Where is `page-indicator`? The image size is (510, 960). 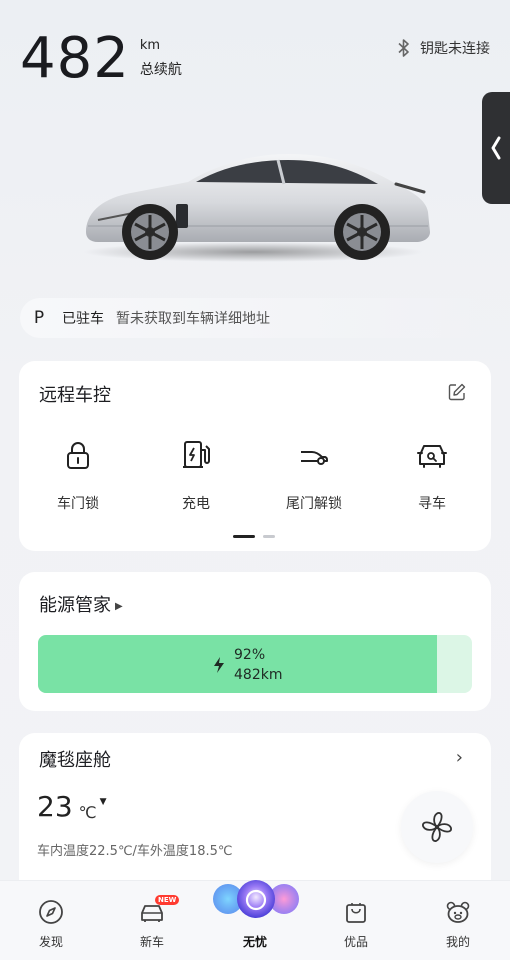
page-indicator is located at coordinates (254, 536).